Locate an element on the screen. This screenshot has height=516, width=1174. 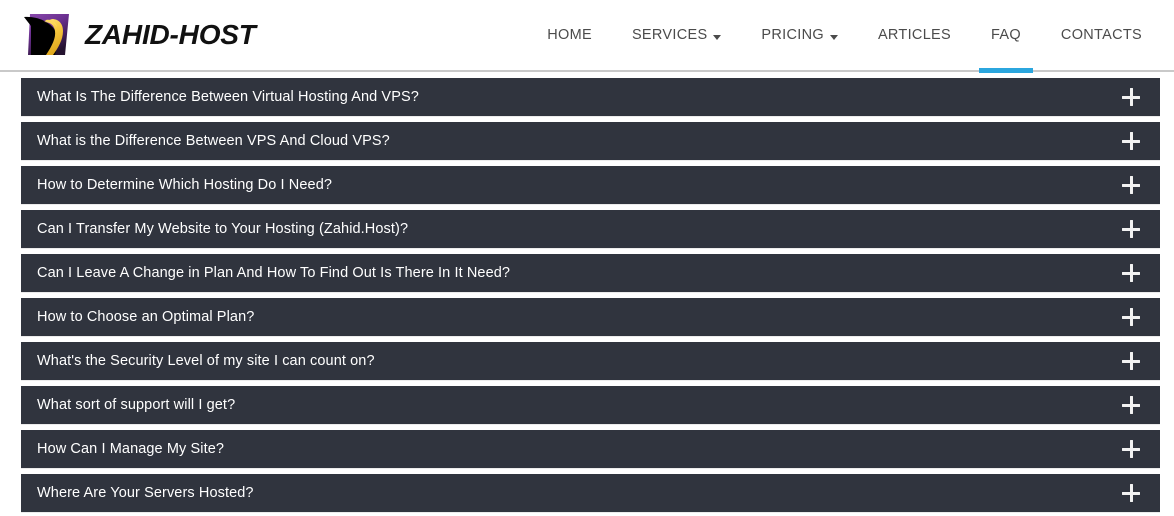
brand-logo-link: ZAHID-HOST is located at coordinates (139, 35).